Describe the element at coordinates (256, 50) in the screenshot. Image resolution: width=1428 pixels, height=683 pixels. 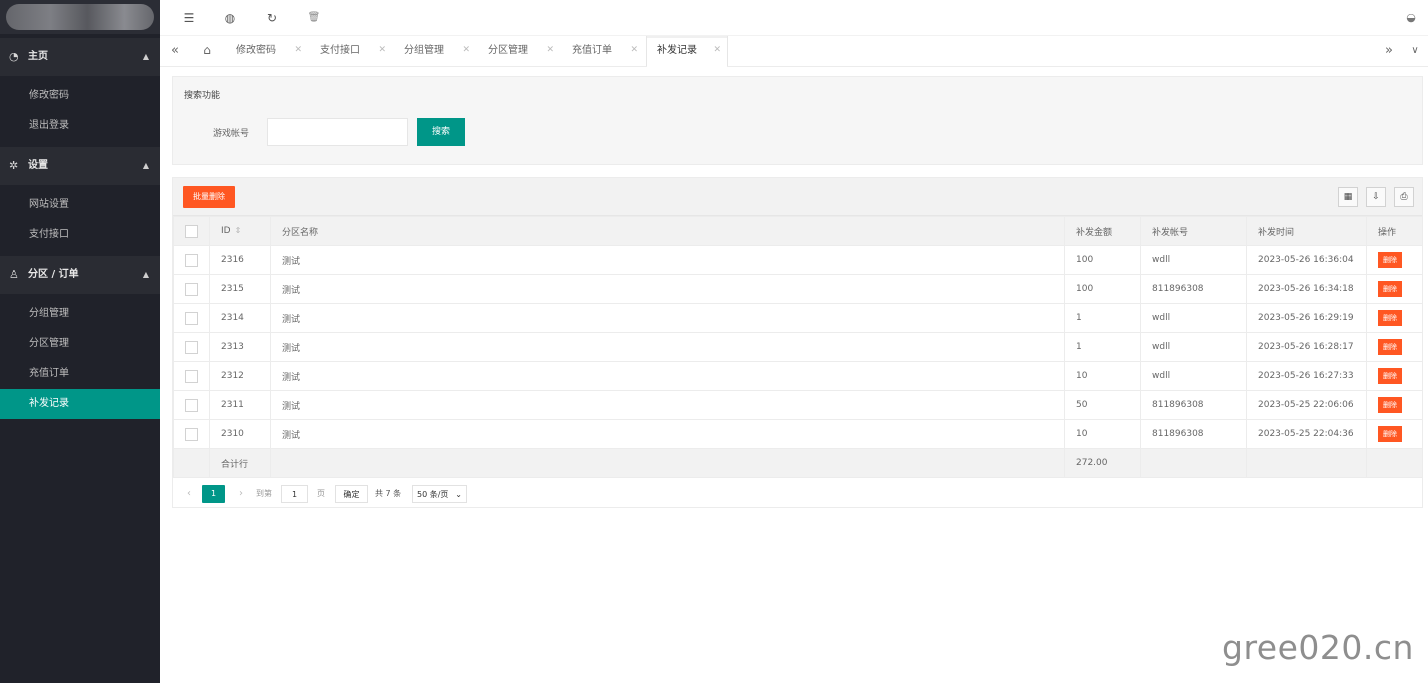
I see `tab-label: 修改密码` at that location.